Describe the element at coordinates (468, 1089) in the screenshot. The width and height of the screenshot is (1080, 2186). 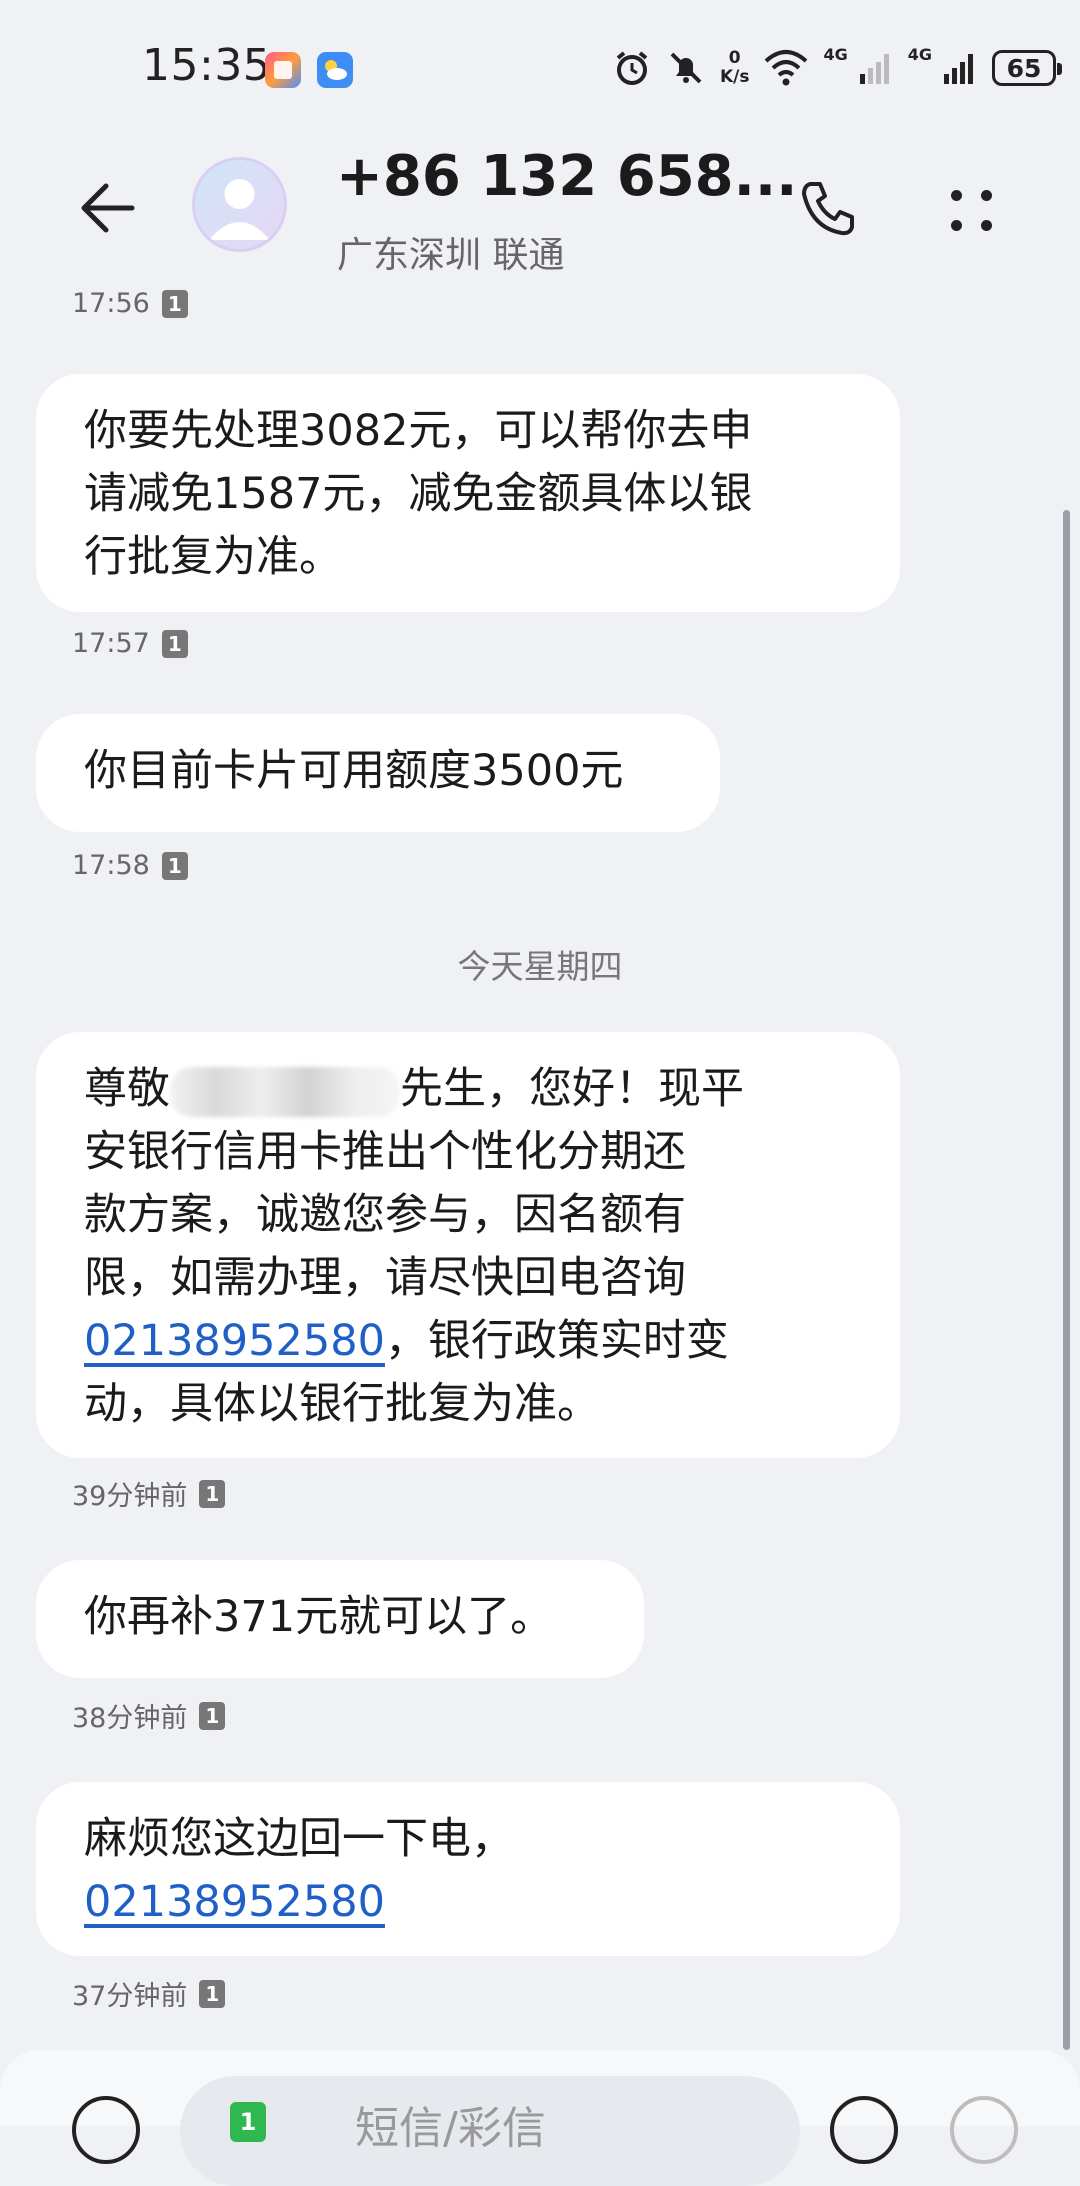
I see `message-text-line: 尊敬 先生，您好！现平` at that location.